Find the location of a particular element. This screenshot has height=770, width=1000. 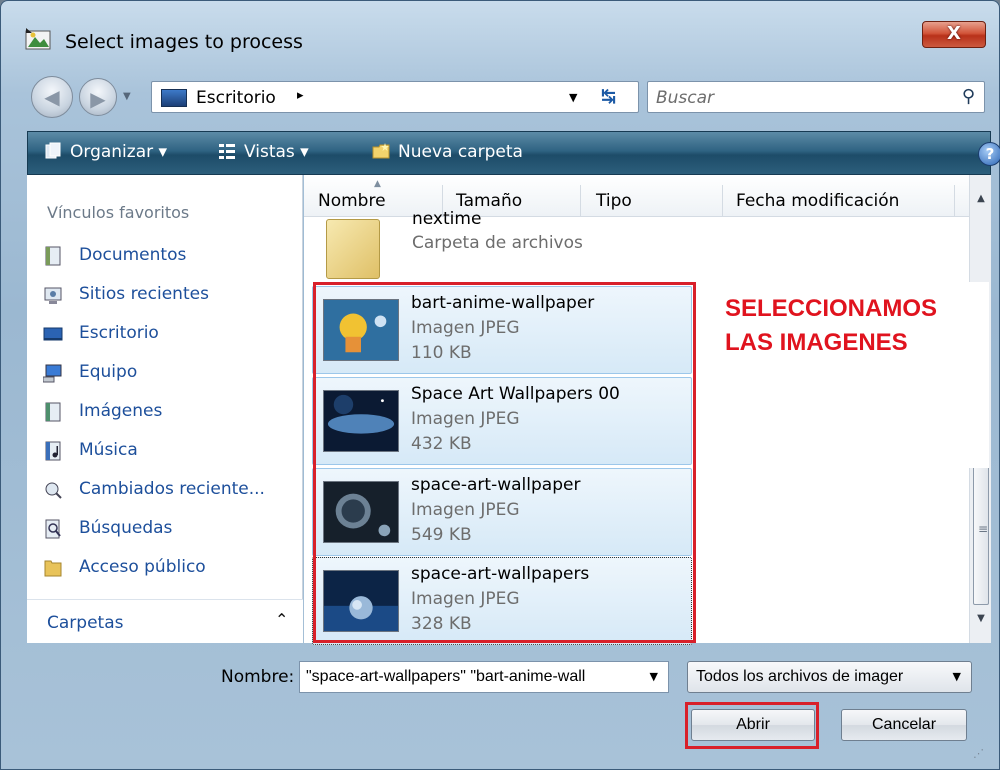

column-header-name: Nombre is located at coordinates (352, 201).